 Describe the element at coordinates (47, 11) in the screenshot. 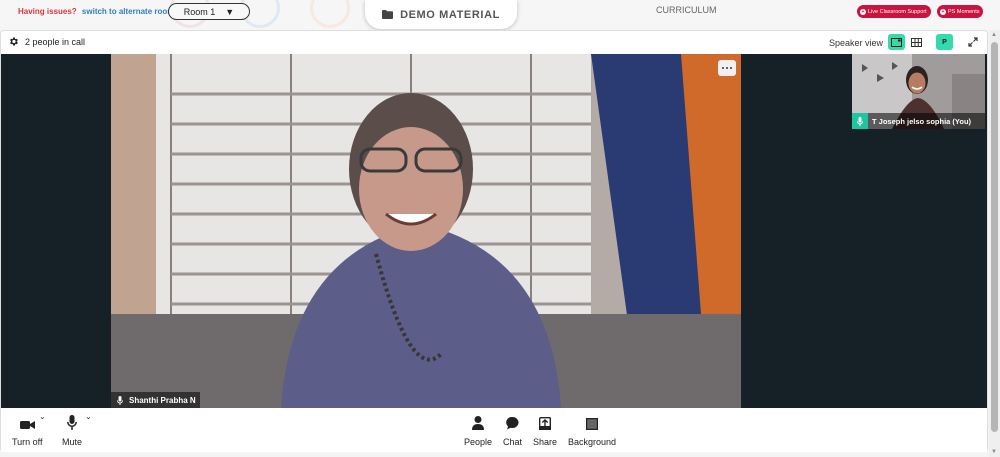

I see `issues-label: Having issues?` at that location.